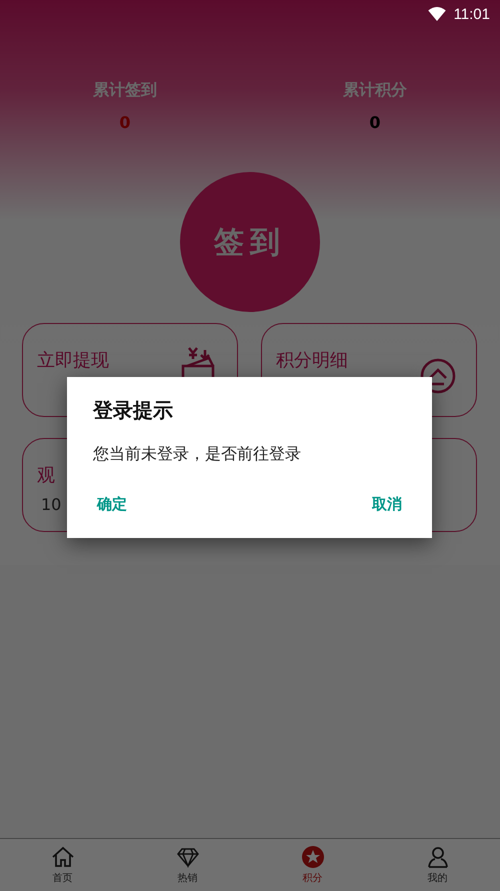 Image resolution: width=500 pixels, height=891 pixels. Describe the element at coordinates (73, 360) in the screenshot. I see `card-title: 立即提现` at that location.